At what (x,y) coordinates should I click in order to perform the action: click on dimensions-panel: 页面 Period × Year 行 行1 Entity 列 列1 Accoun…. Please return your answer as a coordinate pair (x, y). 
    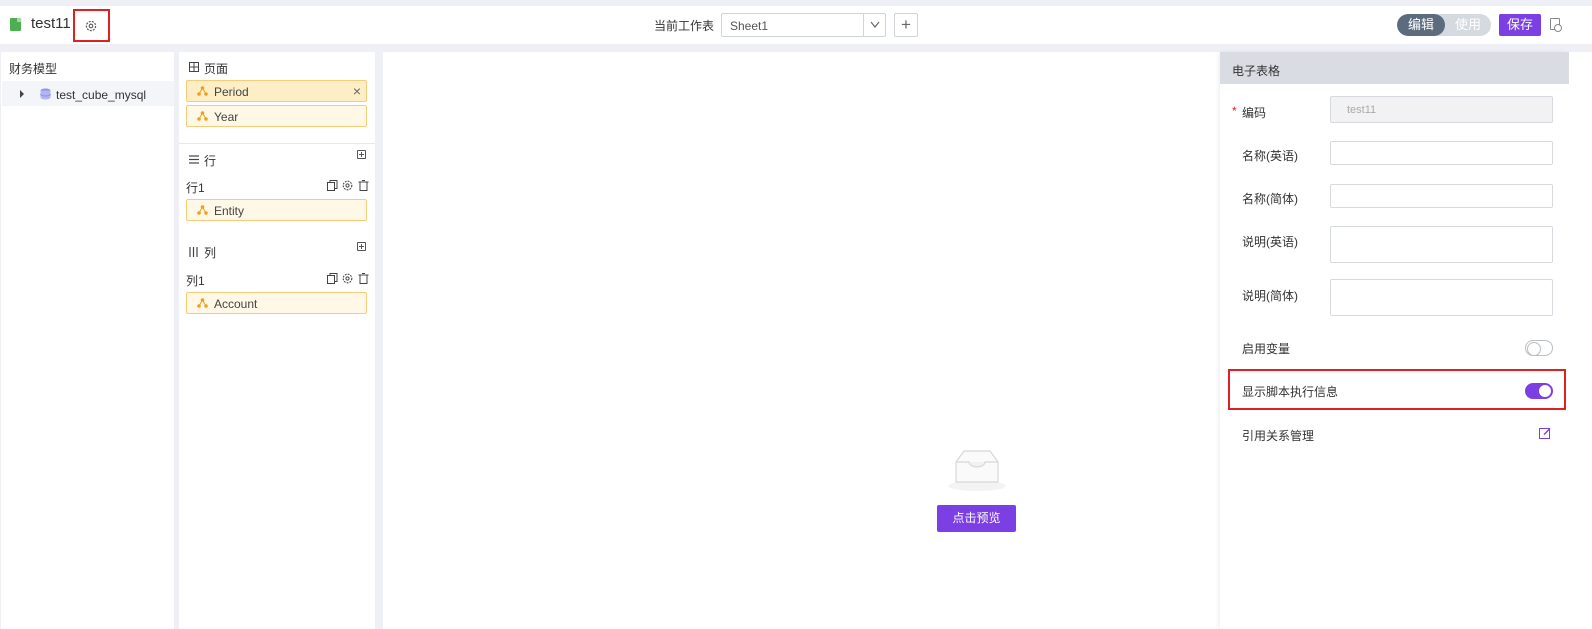
    Looking at the image, I should click on (277, 340).